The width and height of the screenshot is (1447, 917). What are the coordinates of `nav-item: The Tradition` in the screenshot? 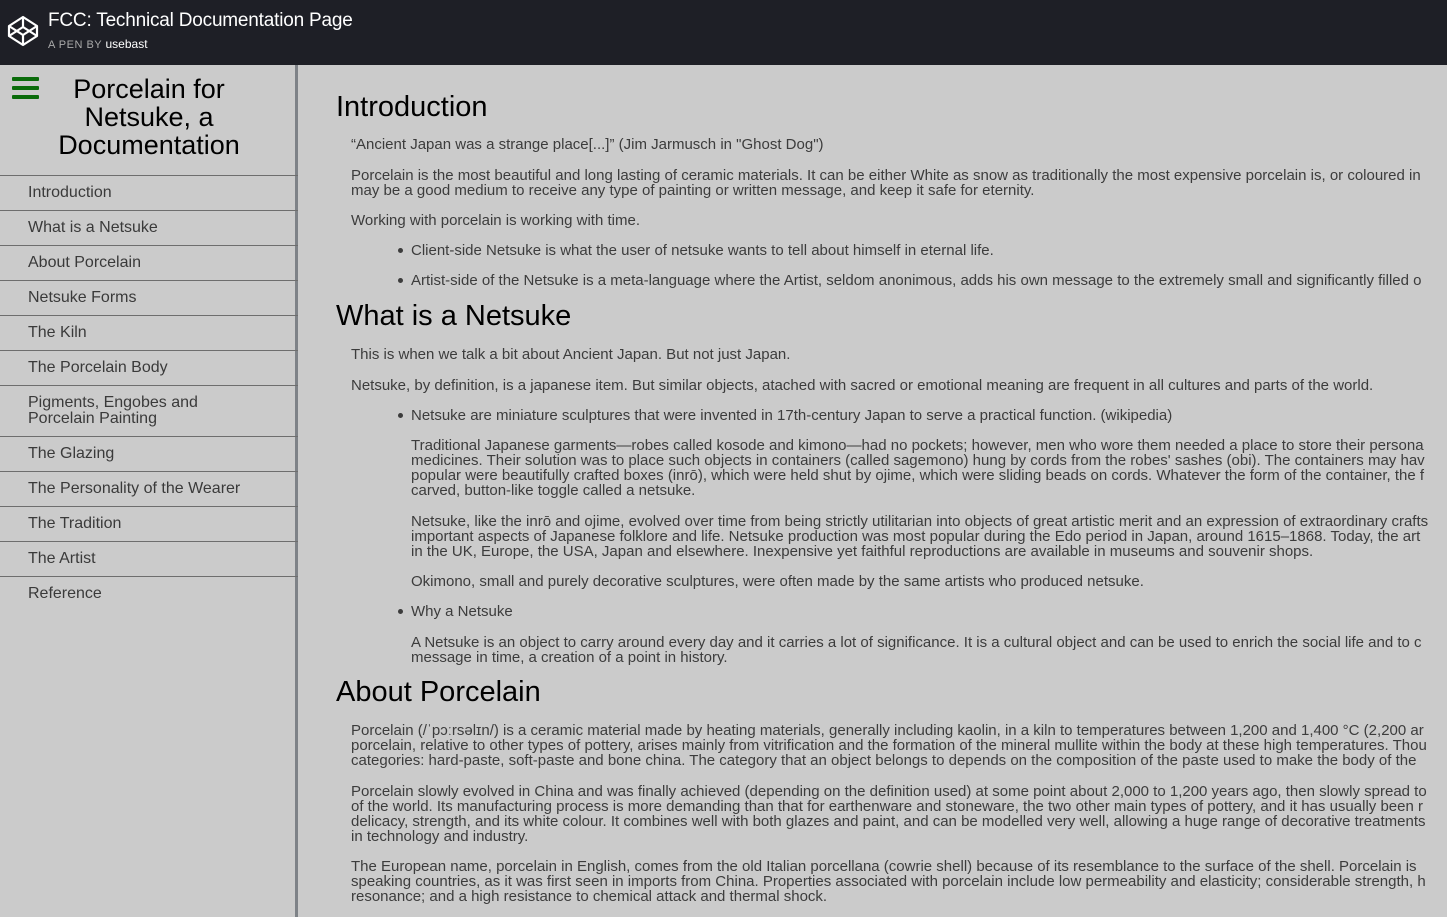 It's located at (149, 523).